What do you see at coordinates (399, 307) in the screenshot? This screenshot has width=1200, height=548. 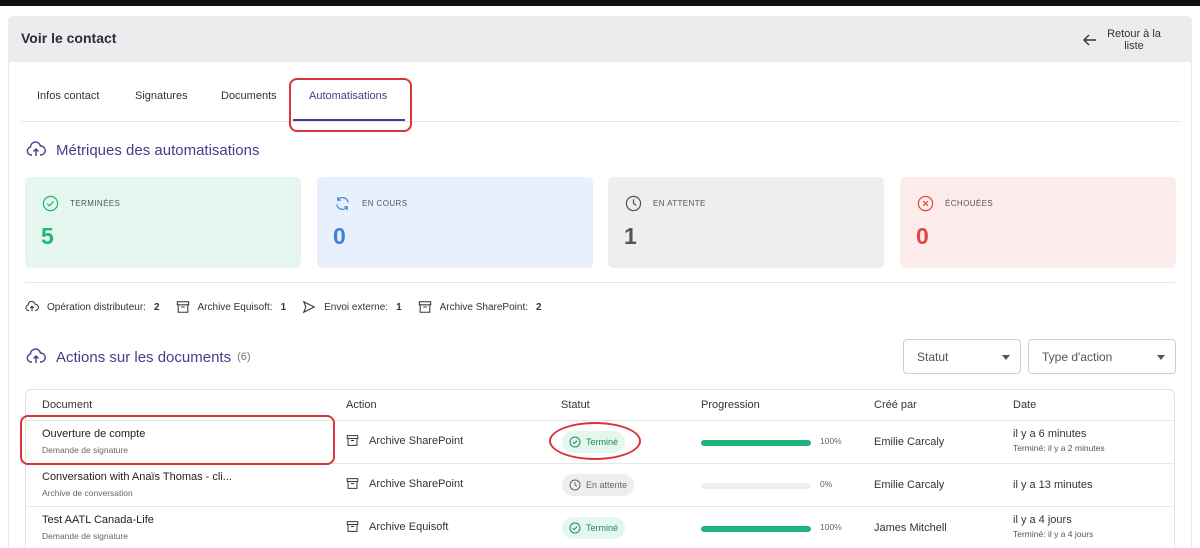 I see `stat-value: 1` at bounding box center [399, 307].